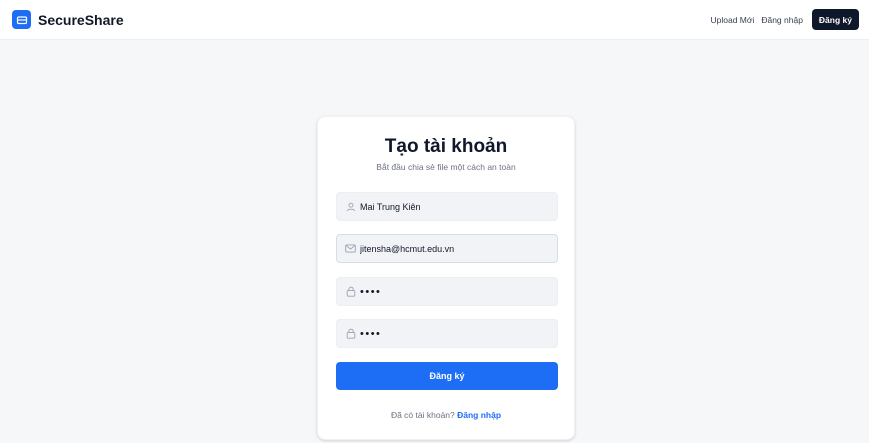 The width and height of the screenshot is (869, 443). What do you see at coordinates (455, 333) in the screenshot?
I see `confirm-password-input` at bounding box center [455, 333].